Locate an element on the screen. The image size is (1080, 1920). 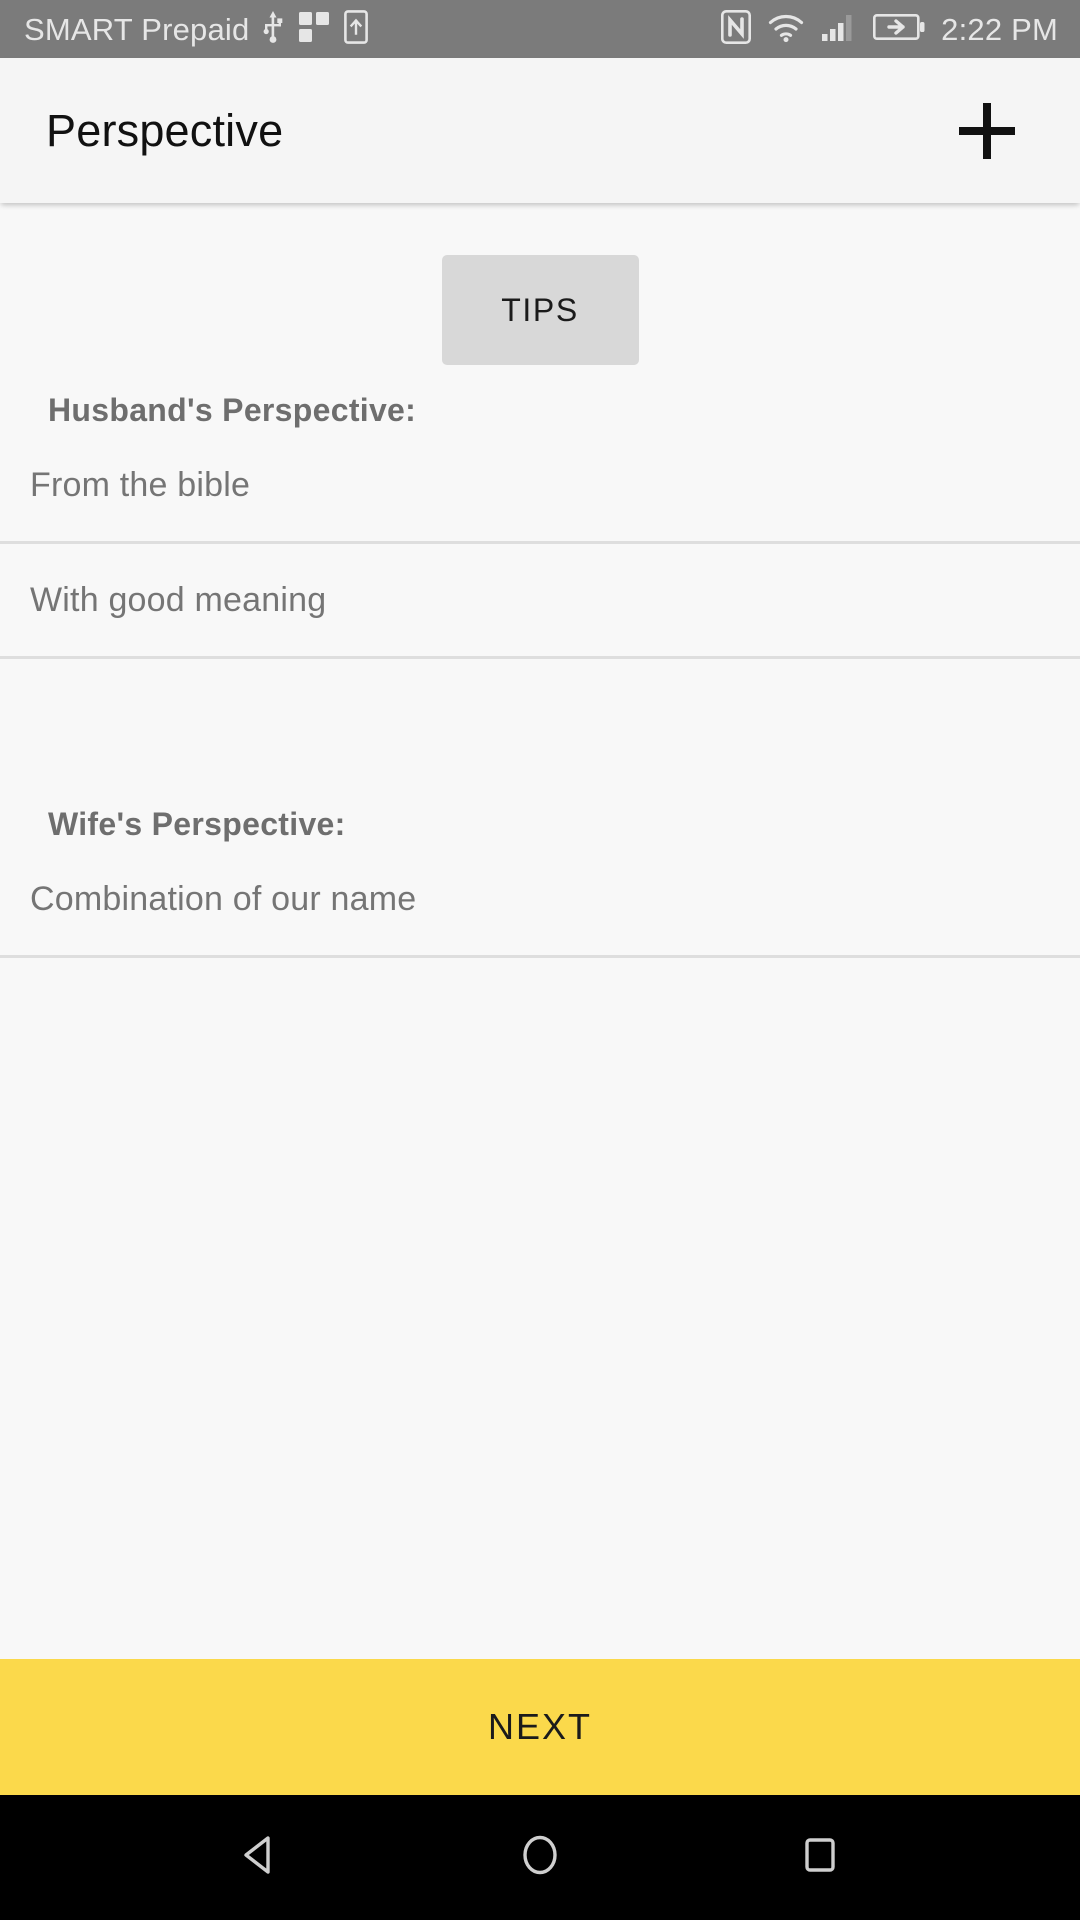
page-title: Perspective is located at coordinates (165, 130).